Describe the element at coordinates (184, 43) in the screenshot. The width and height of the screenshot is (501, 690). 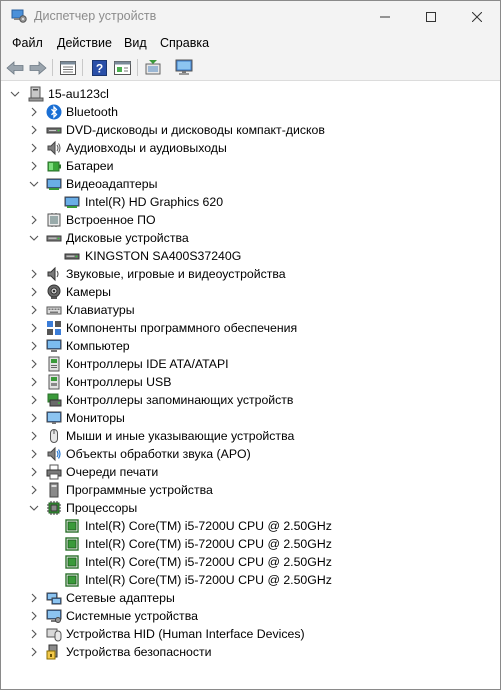
I see `menu-help: Справка` at that location.